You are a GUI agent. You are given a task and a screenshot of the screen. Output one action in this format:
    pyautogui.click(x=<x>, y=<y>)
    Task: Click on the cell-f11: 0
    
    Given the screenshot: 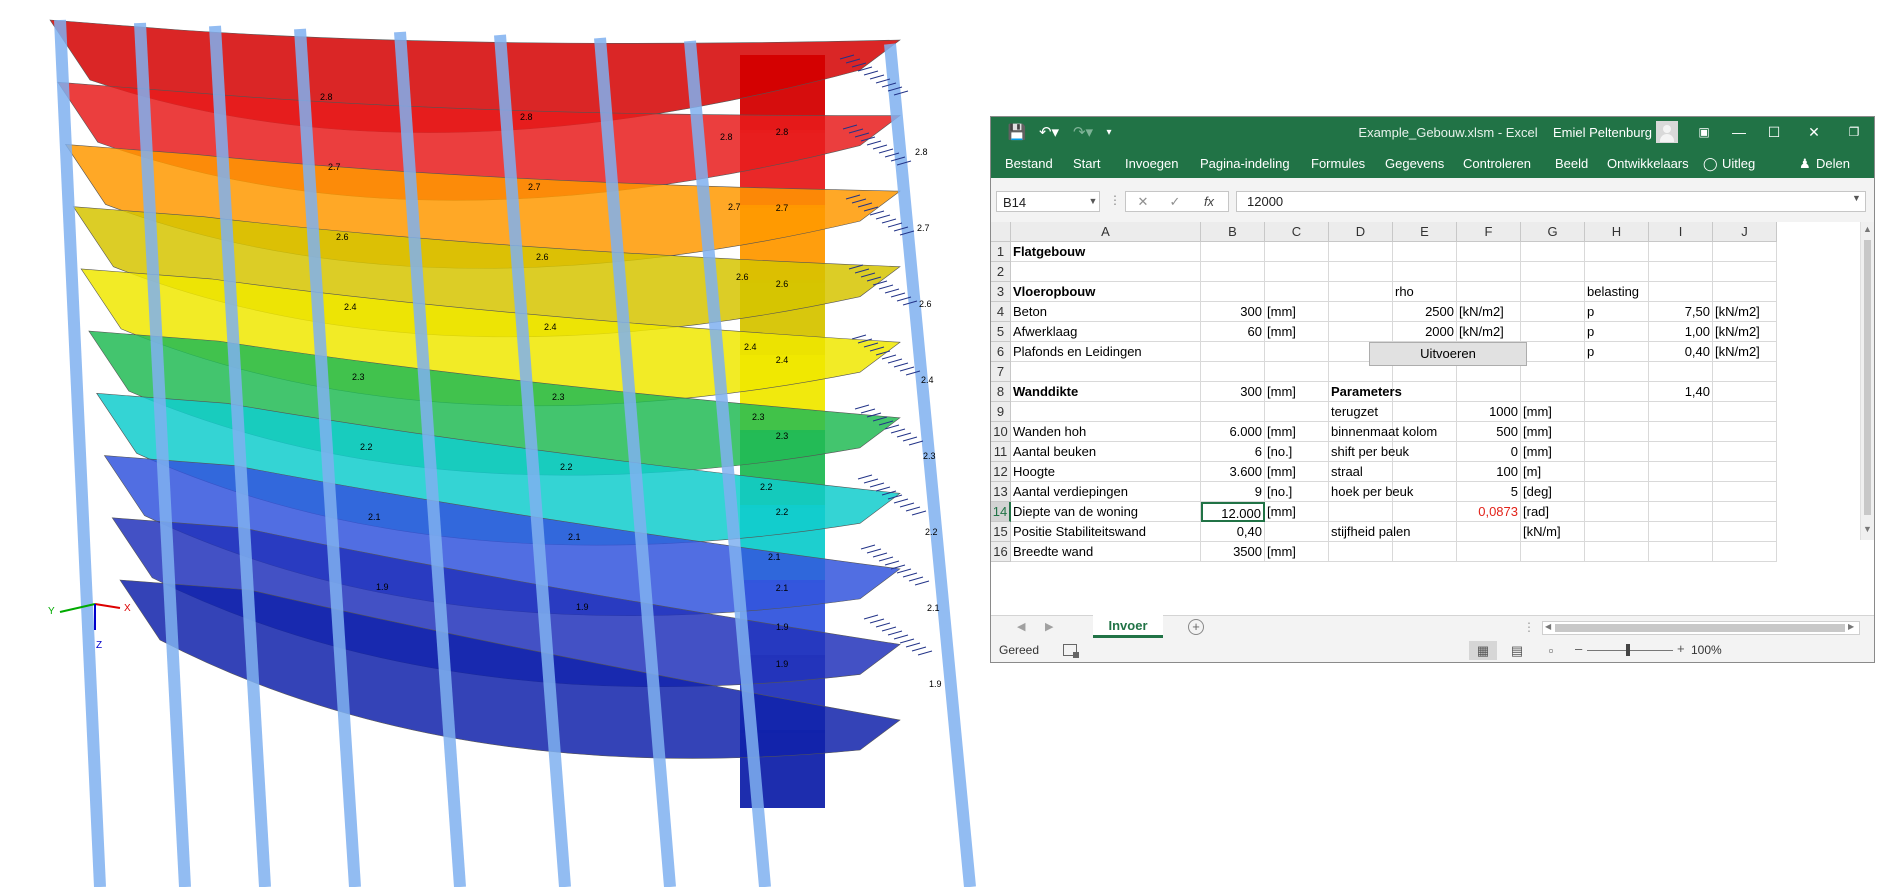 What is the action you would take?
    pyautogui.click(x=1489, y=452)
    